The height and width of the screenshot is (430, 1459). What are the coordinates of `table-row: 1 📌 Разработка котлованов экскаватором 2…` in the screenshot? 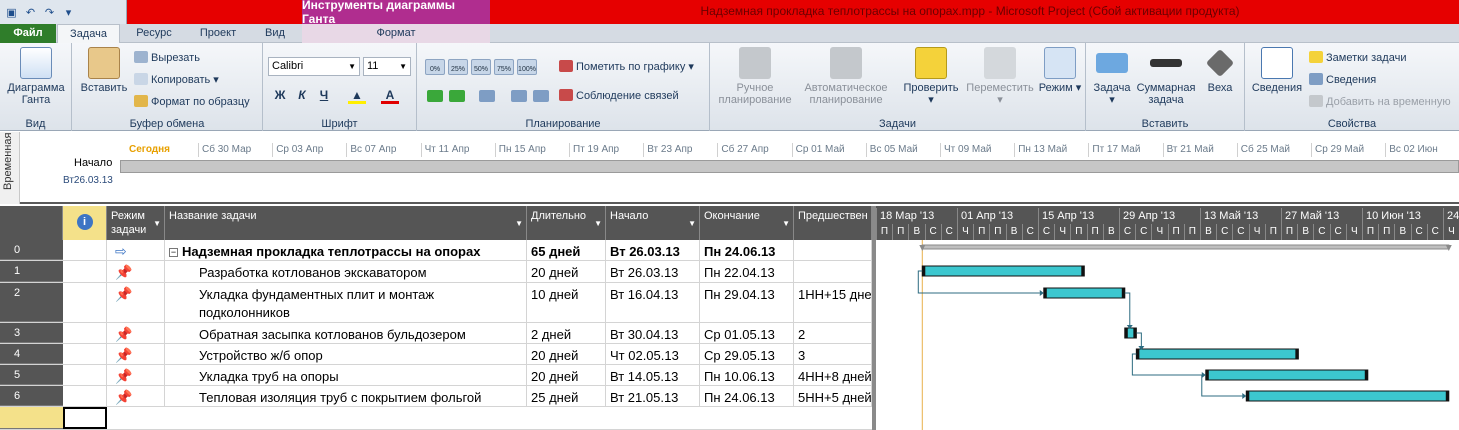 It's located at (436, 272).